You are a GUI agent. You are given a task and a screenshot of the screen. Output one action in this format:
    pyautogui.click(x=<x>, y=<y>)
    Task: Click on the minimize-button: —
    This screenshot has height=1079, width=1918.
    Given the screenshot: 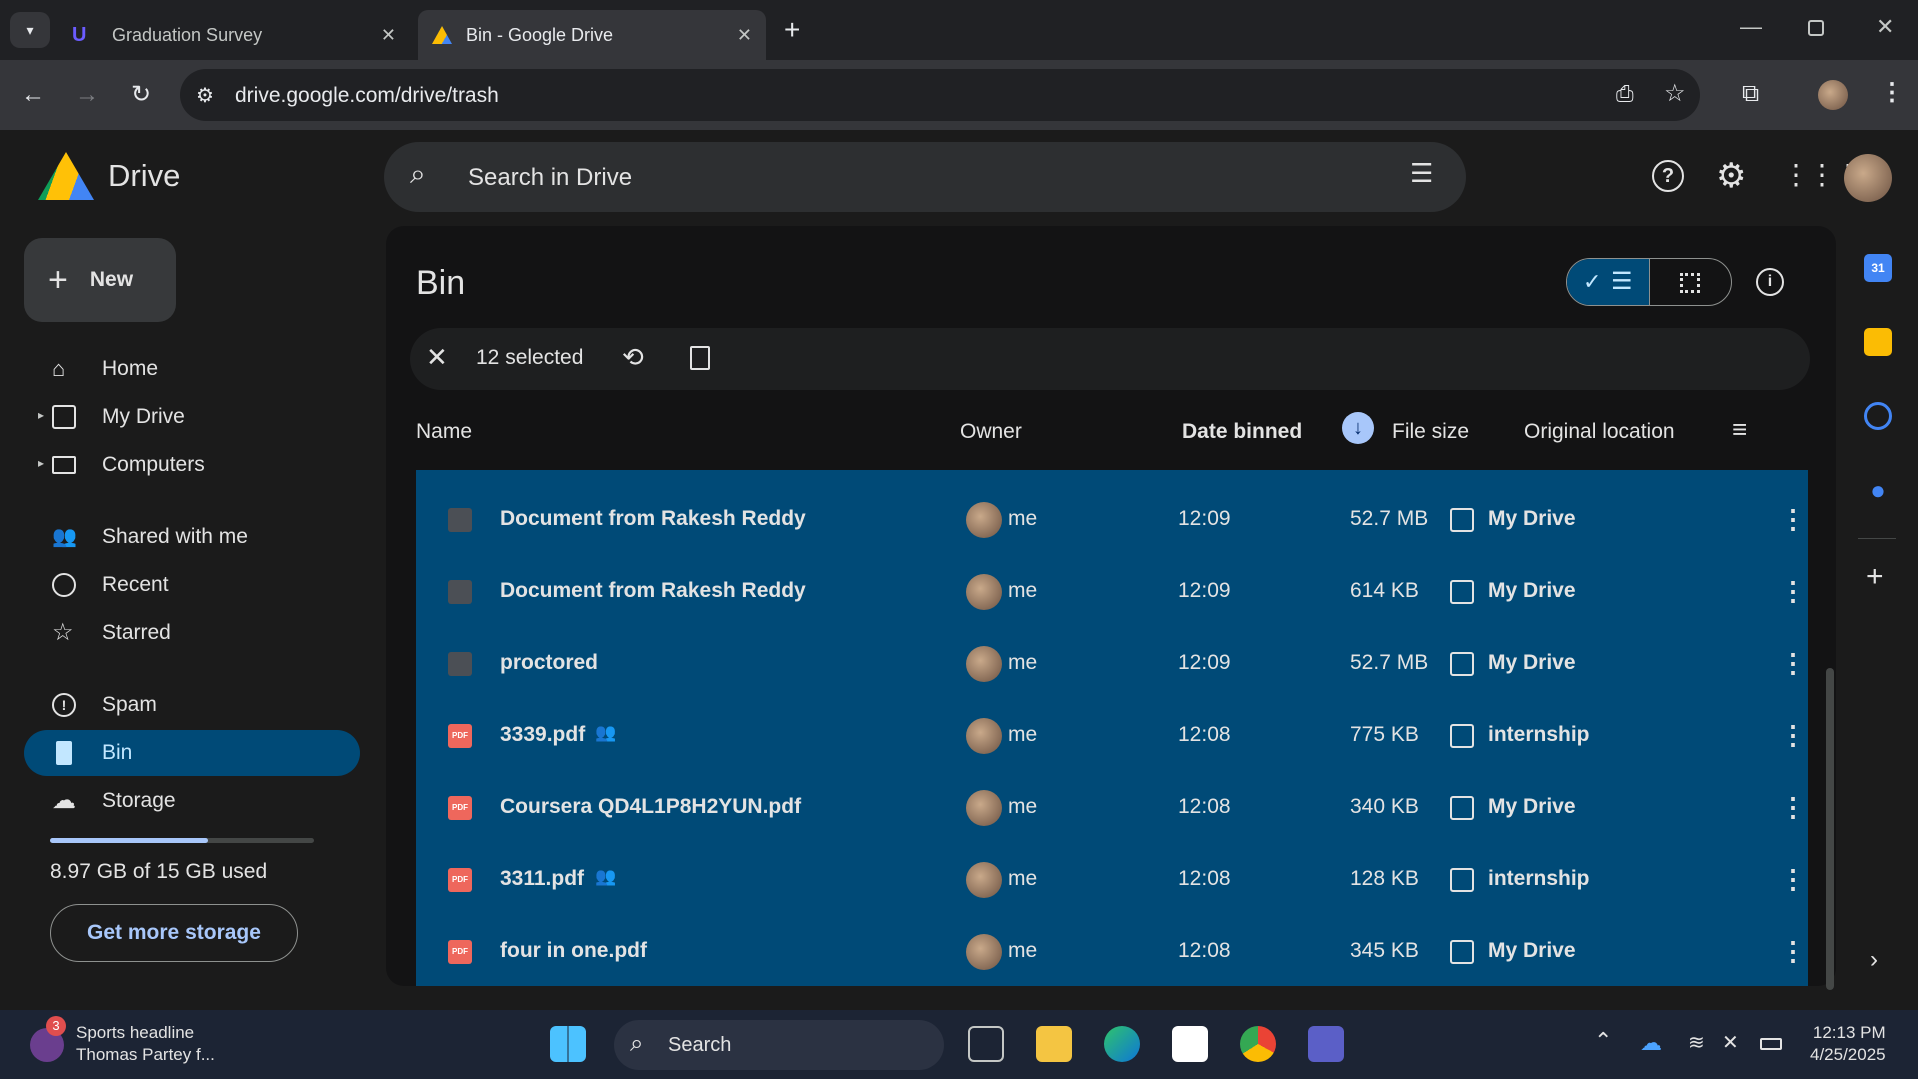 What is the action you would take?
    pyautogui.click(x=1751, y=27)
    